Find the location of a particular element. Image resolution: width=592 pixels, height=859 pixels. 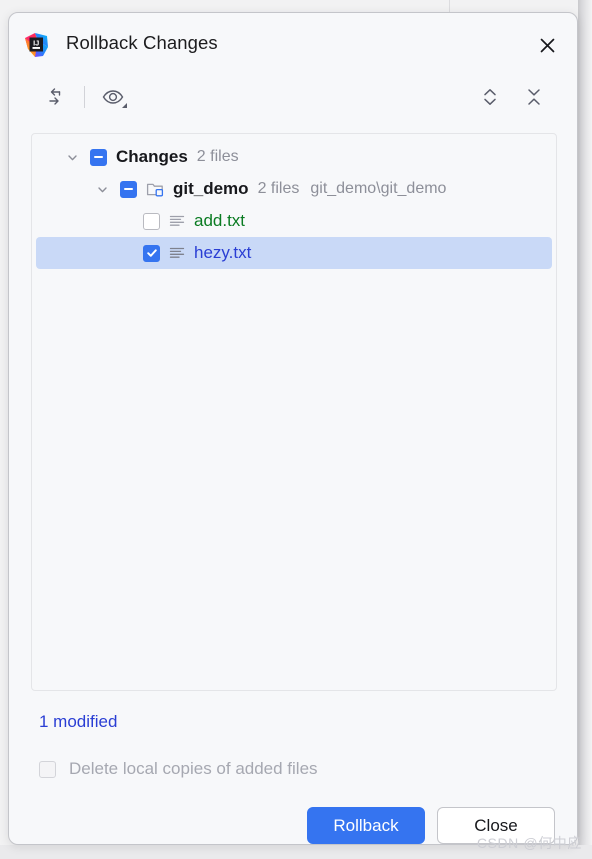

tree-node-label: hezy.txt is located at coordinates (223, 252).